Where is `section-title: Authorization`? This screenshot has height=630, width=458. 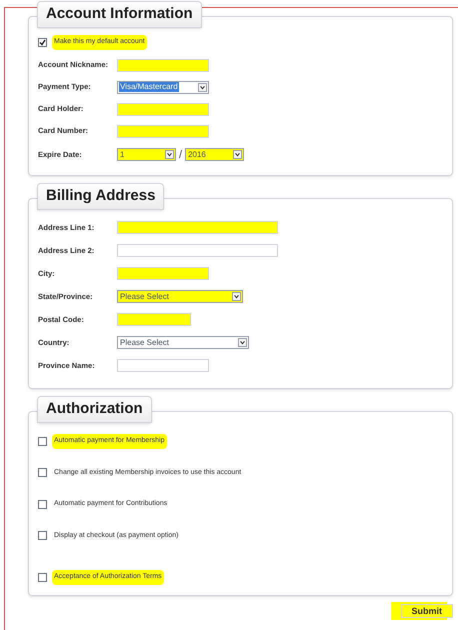
section-title: Authorization is located at coordinates (94, 409).